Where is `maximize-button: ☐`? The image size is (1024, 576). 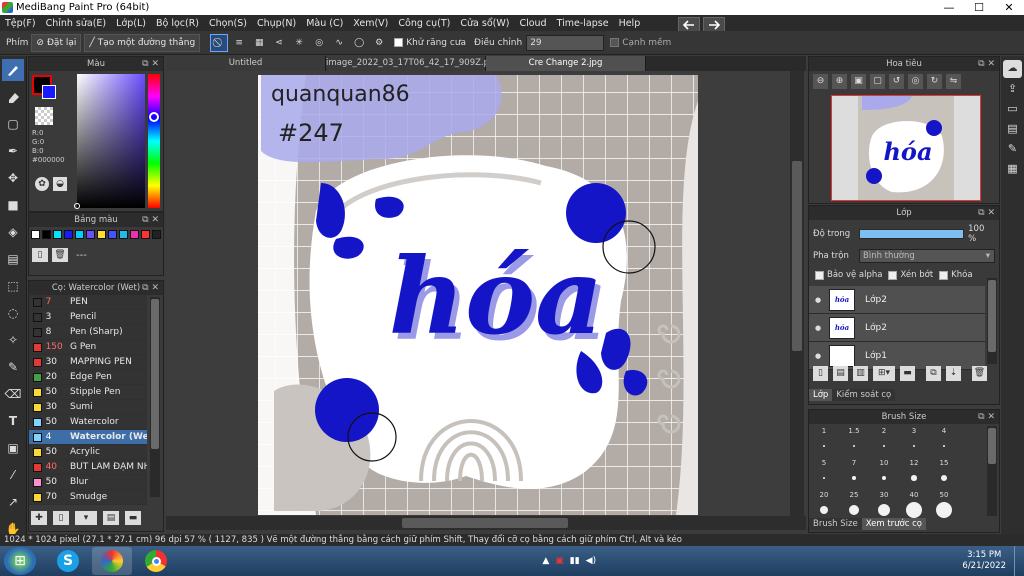
maximize-button: ☐ is located at coordinates (979, 7).